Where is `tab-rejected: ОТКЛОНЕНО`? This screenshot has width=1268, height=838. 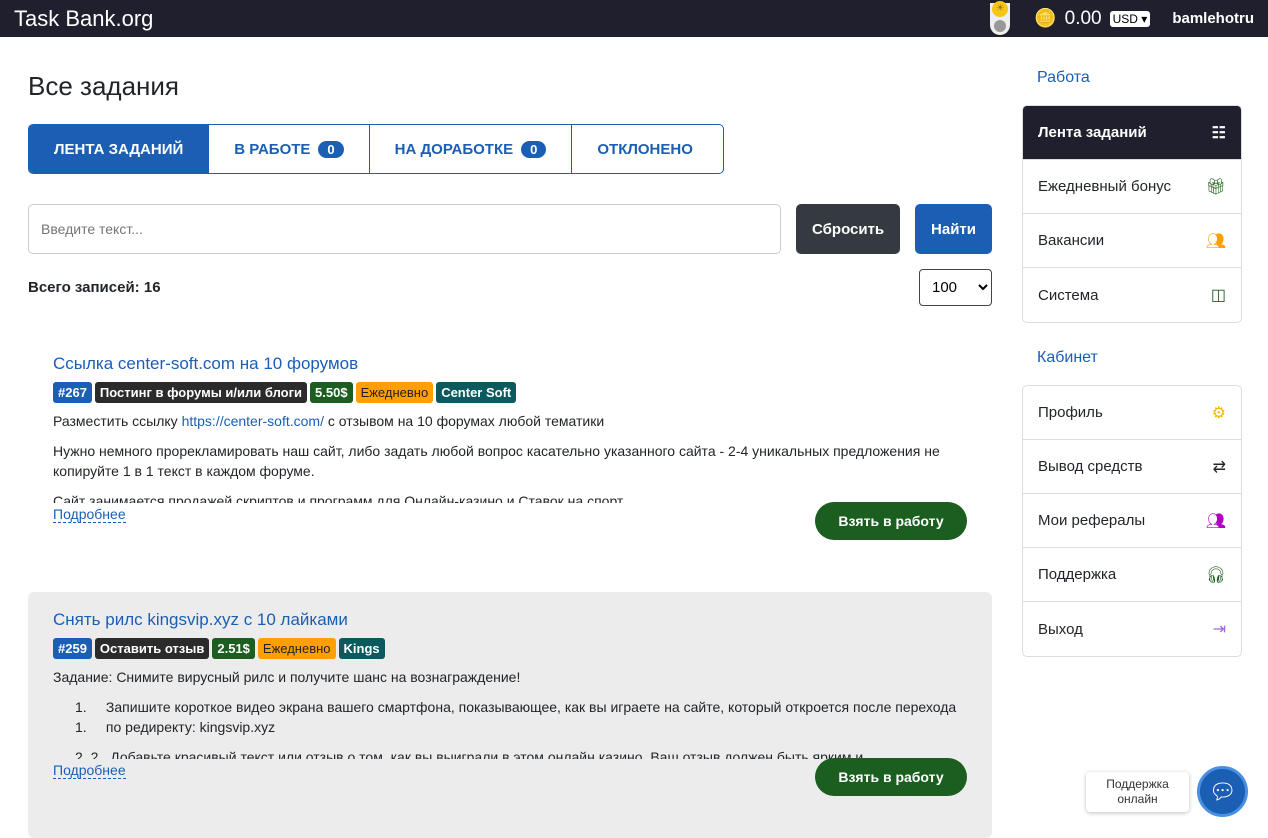 tab-rejected: ОТКЛОНЕНО is located at coordinates (645, 149).